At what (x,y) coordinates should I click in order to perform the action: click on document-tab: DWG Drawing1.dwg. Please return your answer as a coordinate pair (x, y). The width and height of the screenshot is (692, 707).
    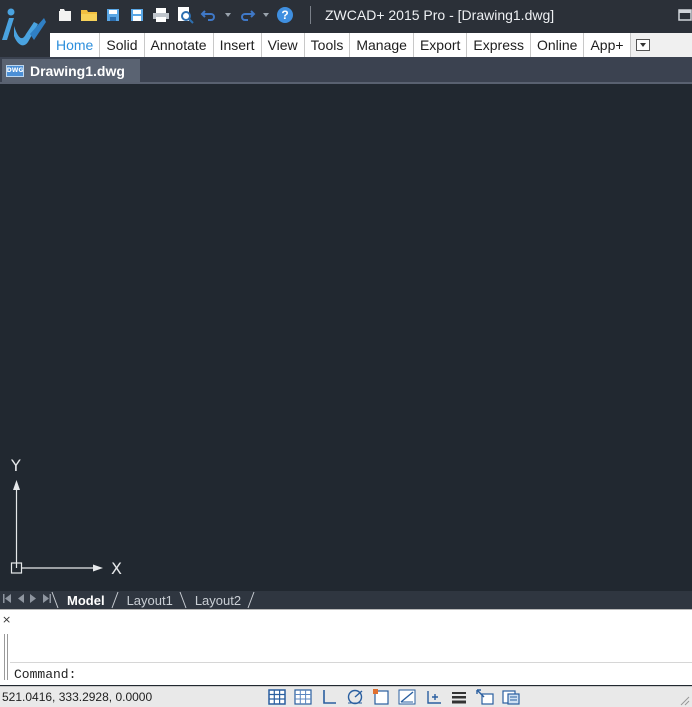
    Looking at the image, I should click on (71, 70).